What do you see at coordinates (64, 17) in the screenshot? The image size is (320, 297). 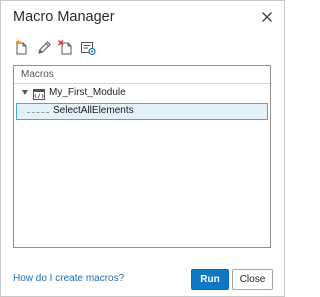 I see `dialog-title: Macro Manager` at bounding box center [64, 17].